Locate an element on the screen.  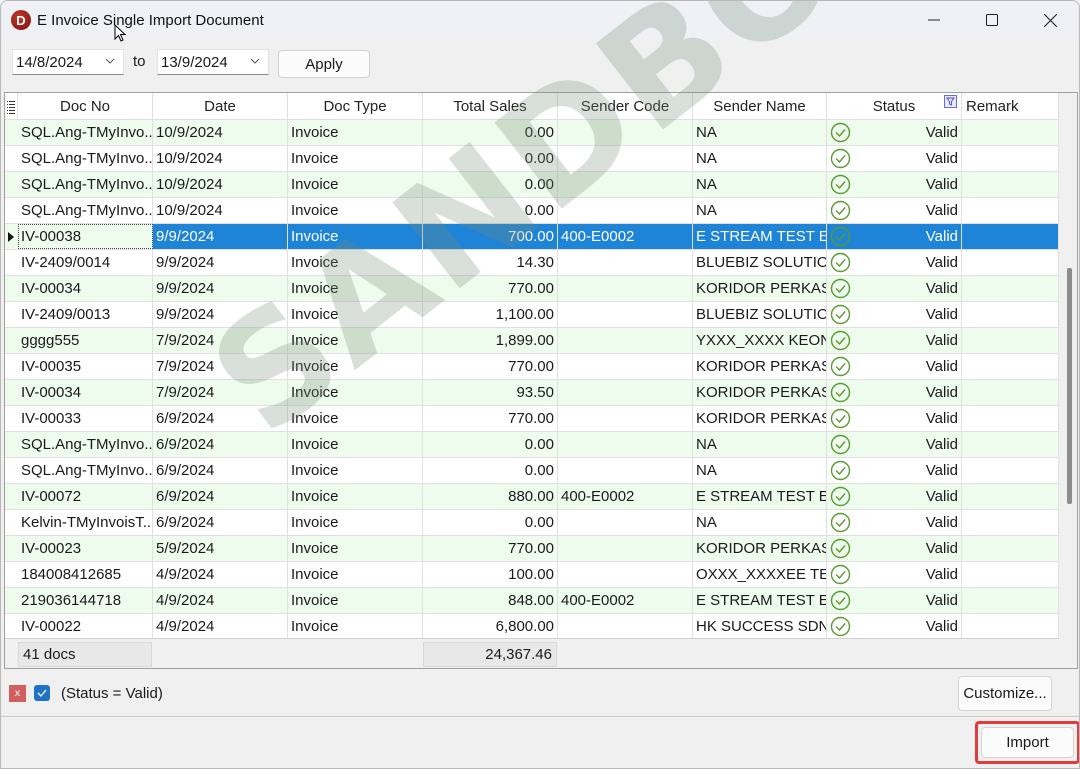
column-header-sender-code: Sender Code is located at coordinates (625, 106).